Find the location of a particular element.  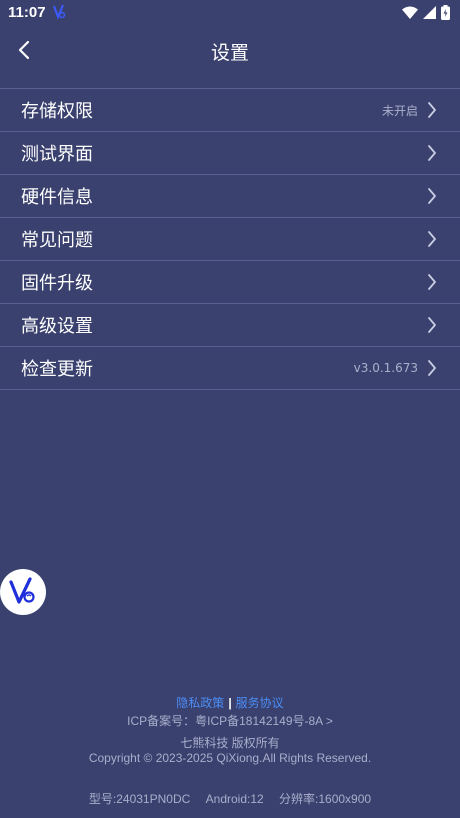

app-notification-icon is located at coordinates (59, 12).